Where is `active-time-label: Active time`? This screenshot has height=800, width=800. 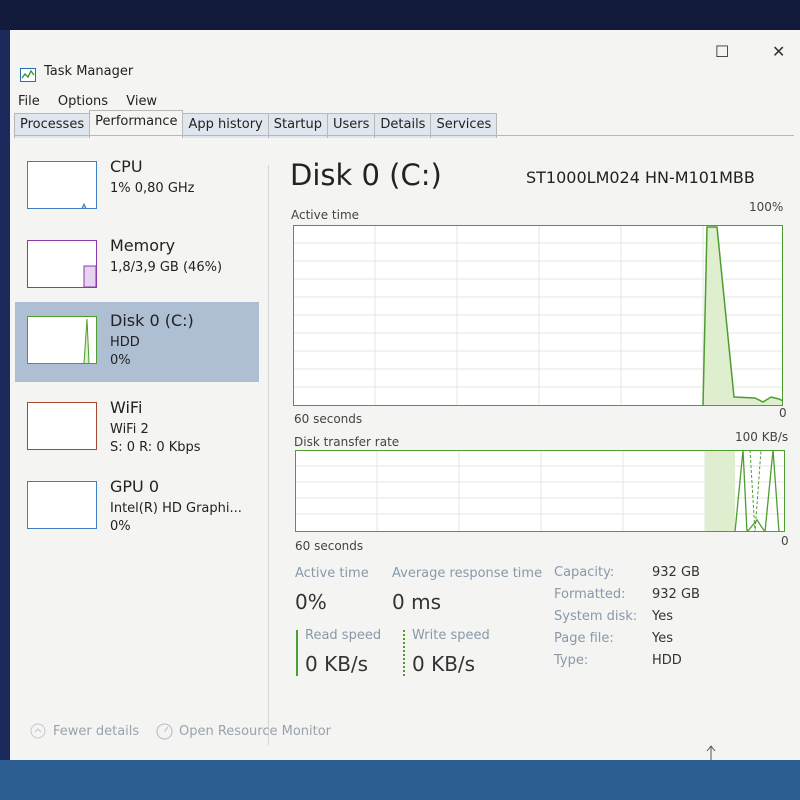 active-time-label: Active time is located at coordinates (332, 573).